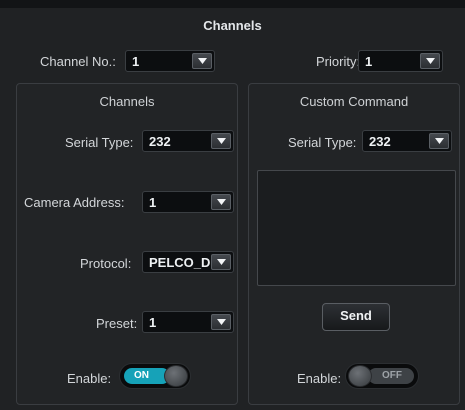 The width and height of the screenshot is (465, 410). Describe the element at coordinates (322, 142) in the screenshot. I see `custom-serial-type-label: Serial Type:` at that location.